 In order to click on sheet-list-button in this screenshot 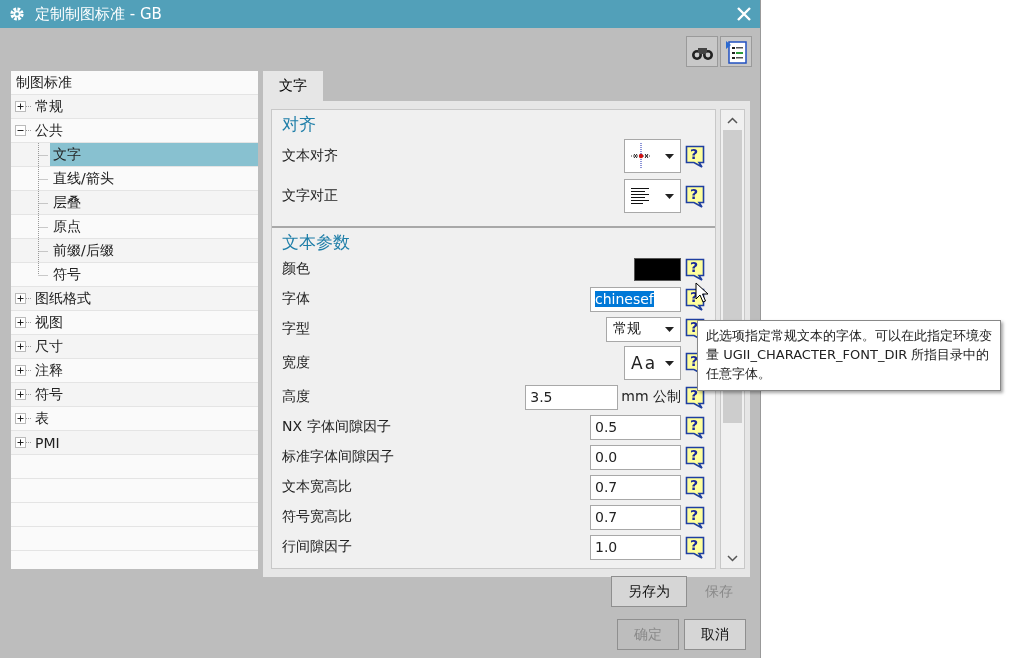, I will do `click(736, 51)`.